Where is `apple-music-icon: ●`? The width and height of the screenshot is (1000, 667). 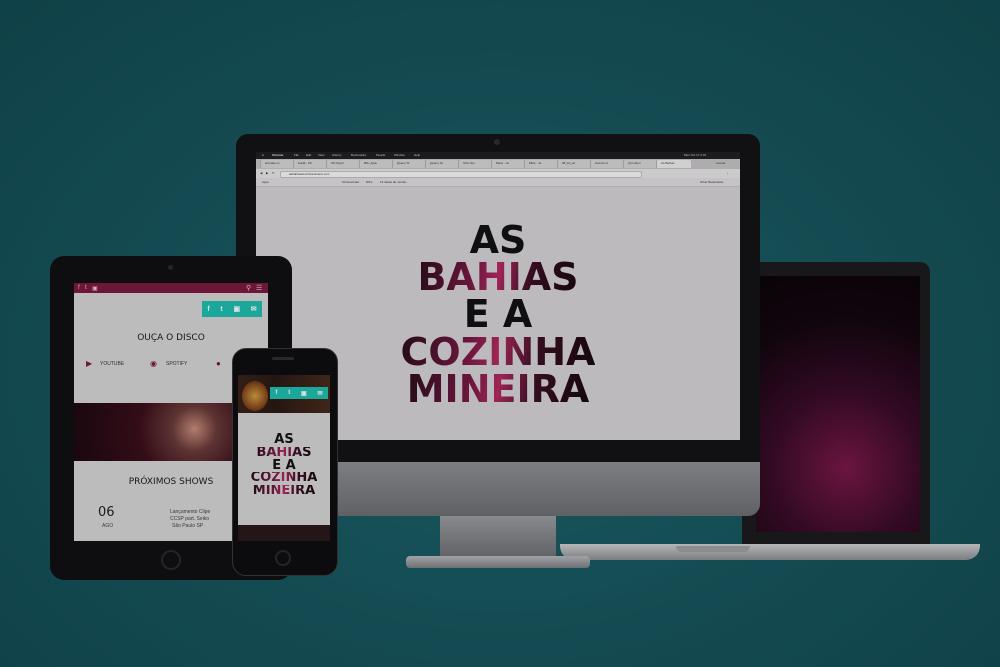
apple-music-icon: ● is located at coordinates (218, 363).